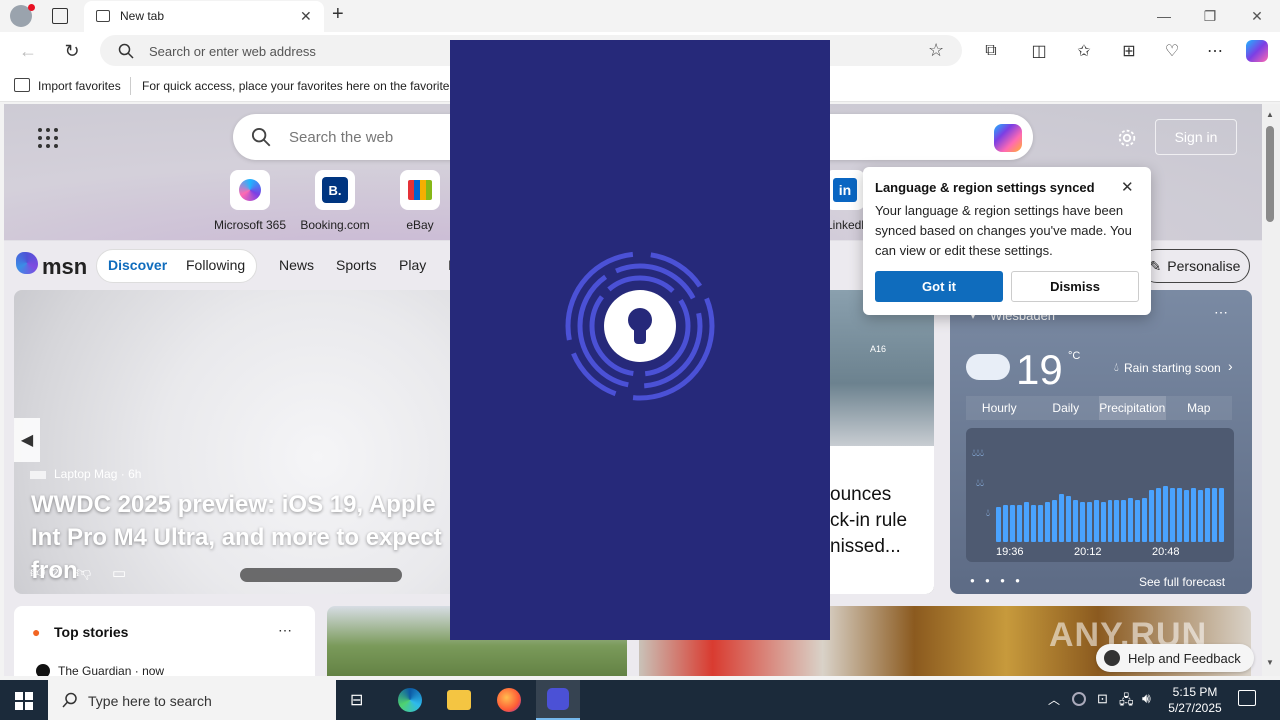  What do you see at coordinates (1221, 312) in the screenshot?
I see `weather-more-icon: ⋯` at bounding box center [1221, 312].